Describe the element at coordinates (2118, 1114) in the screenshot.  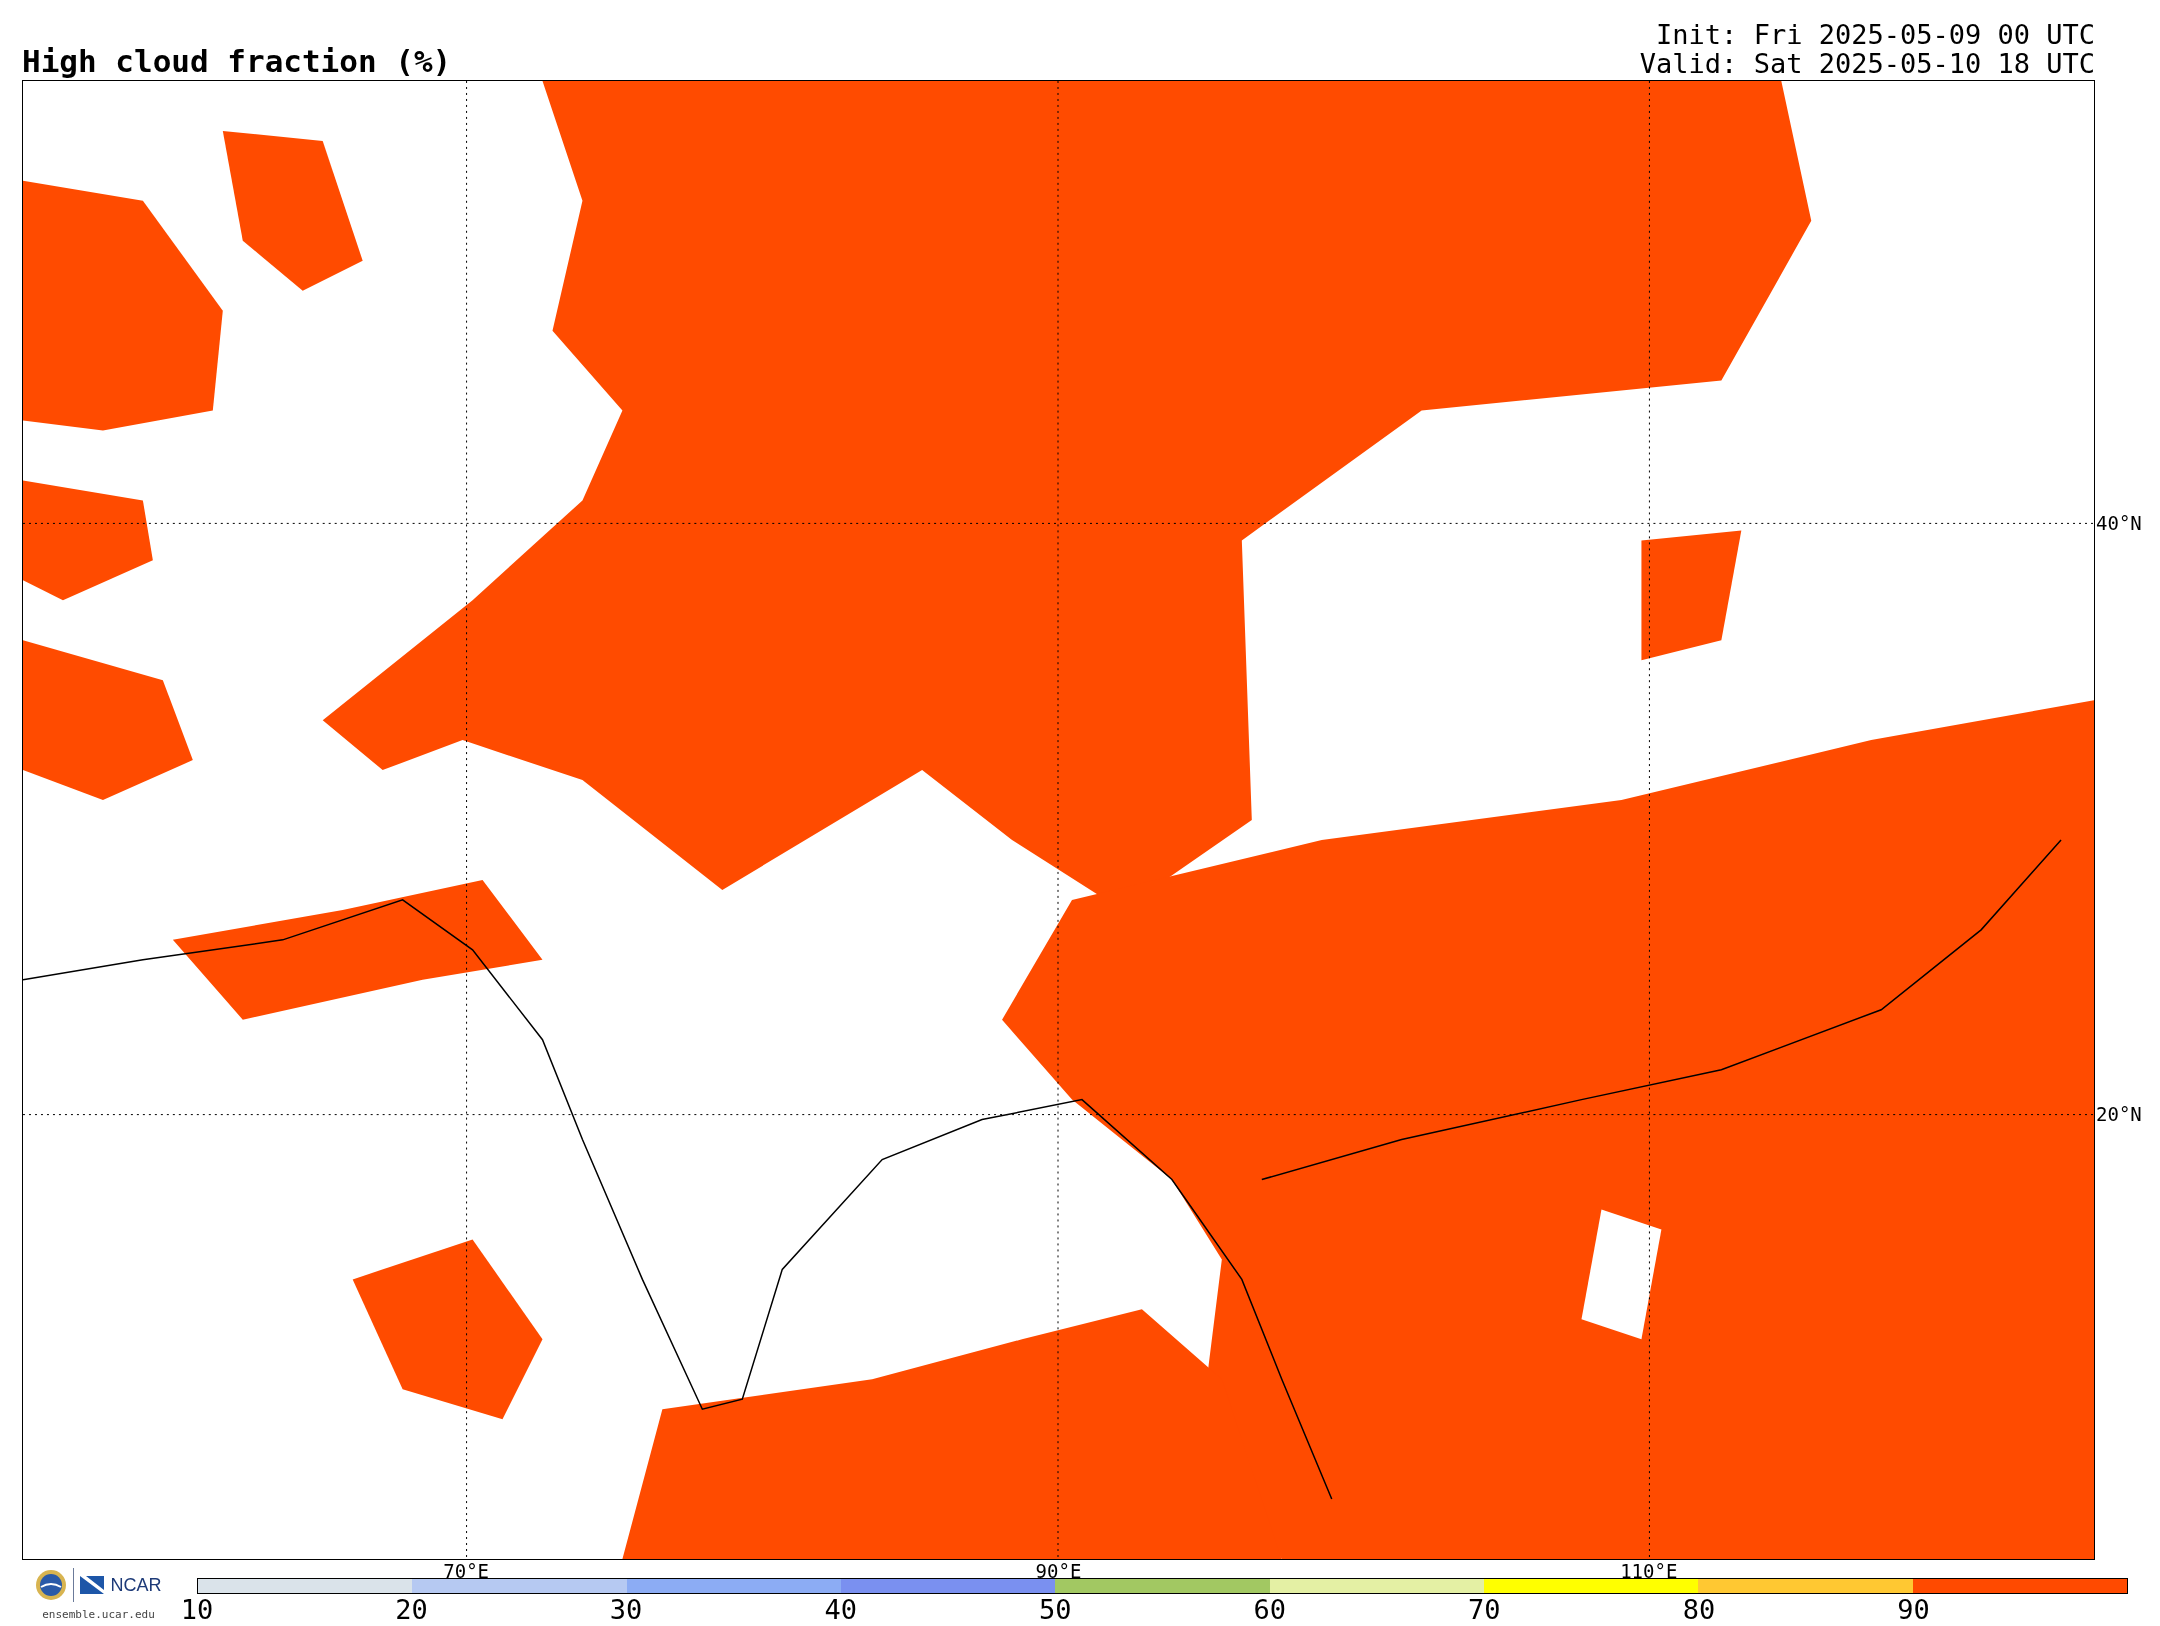
I see `latitude-label: 20°N` at that location.